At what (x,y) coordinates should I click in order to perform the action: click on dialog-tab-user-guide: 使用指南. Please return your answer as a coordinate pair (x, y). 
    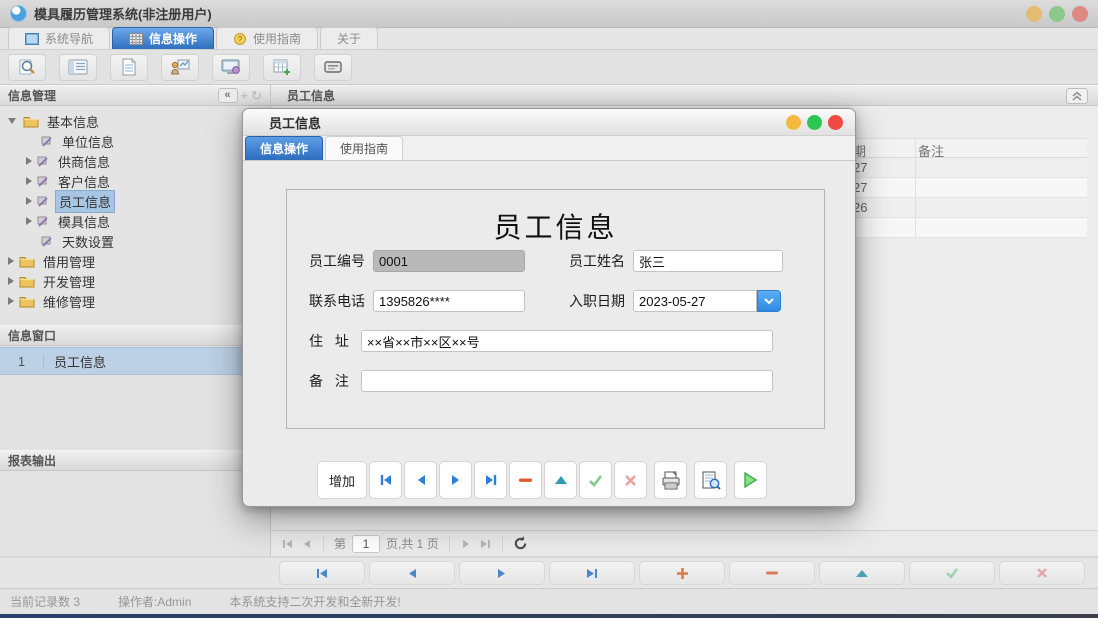
    Looking at the image, I should click on (364, 148).